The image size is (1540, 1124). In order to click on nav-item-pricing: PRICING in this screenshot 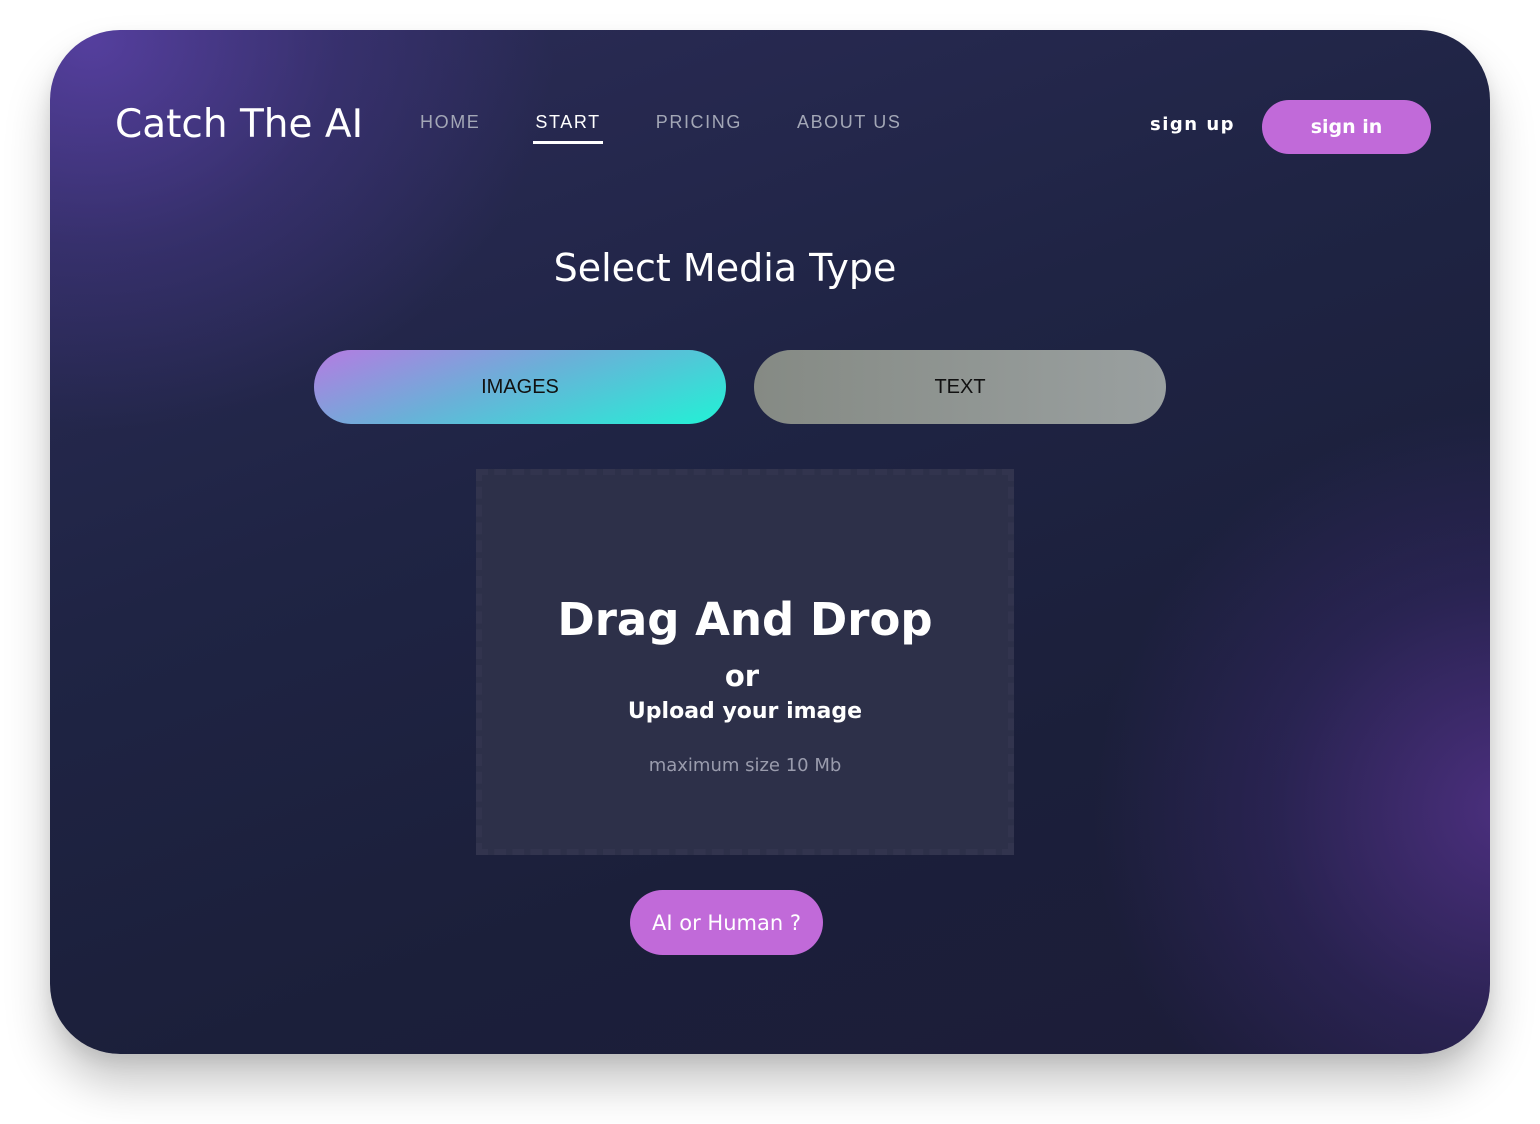, I will do `click(699, 126)`.